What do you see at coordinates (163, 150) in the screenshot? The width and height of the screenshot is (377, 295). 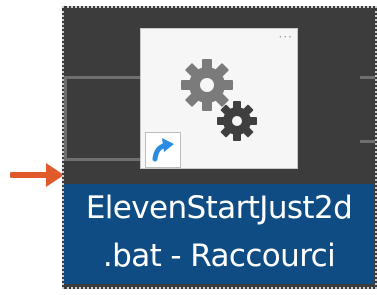 I see `shortcut-arrow-icon` at bounding box center [163, 150].